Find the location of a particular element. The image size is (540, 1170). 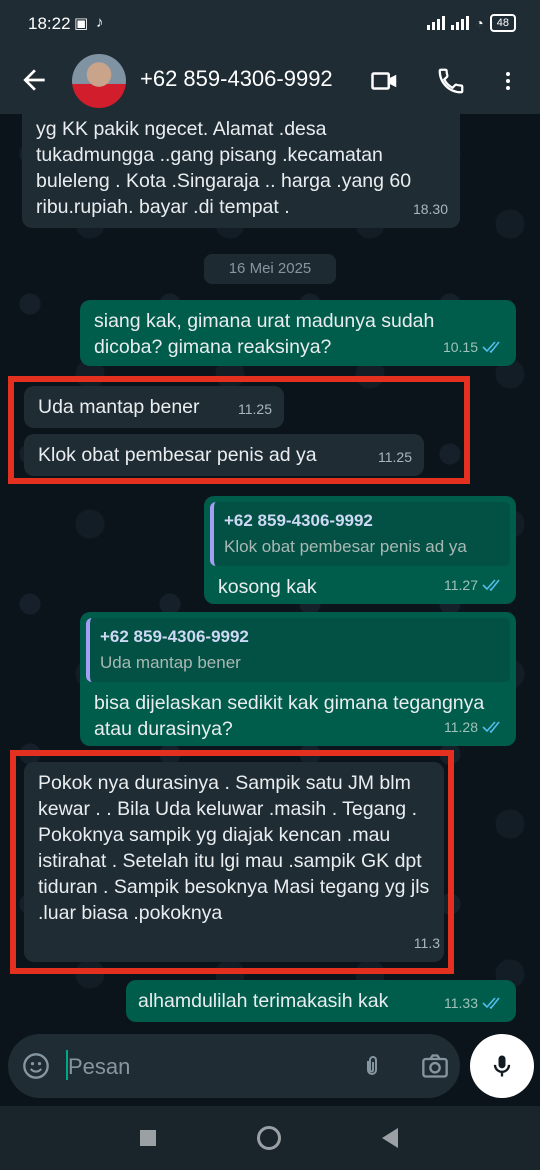

voice-message-button is located at coordinates (502, 1066).